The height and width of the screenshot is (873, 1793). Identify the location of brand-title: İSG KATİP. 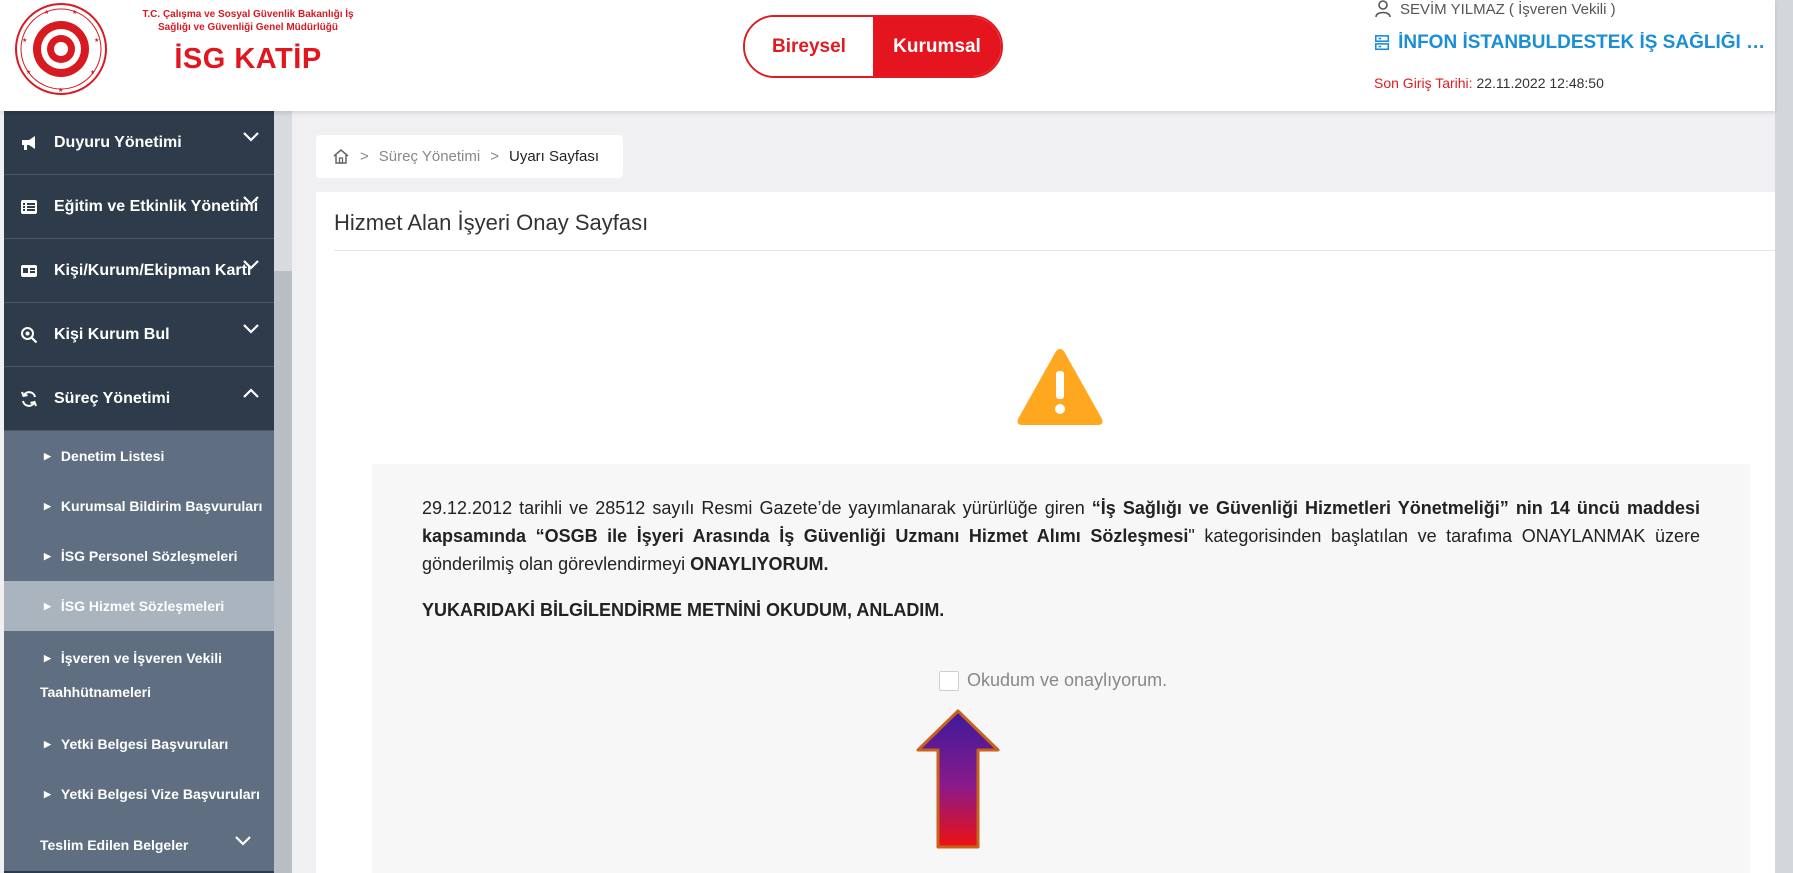
(248, 59).